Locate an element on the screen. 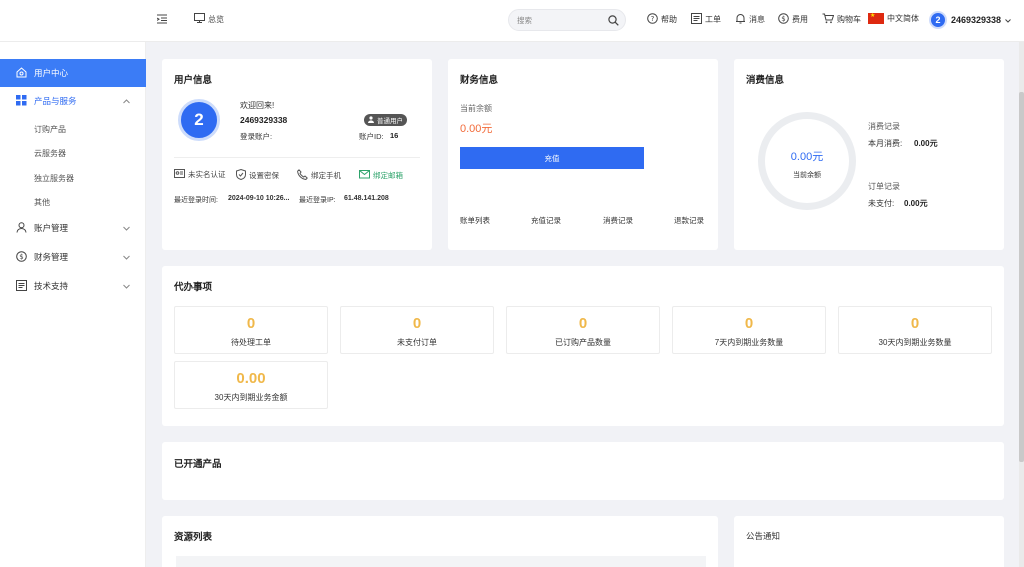  ticket-label: 工单 is located at coordinates (713, 19).